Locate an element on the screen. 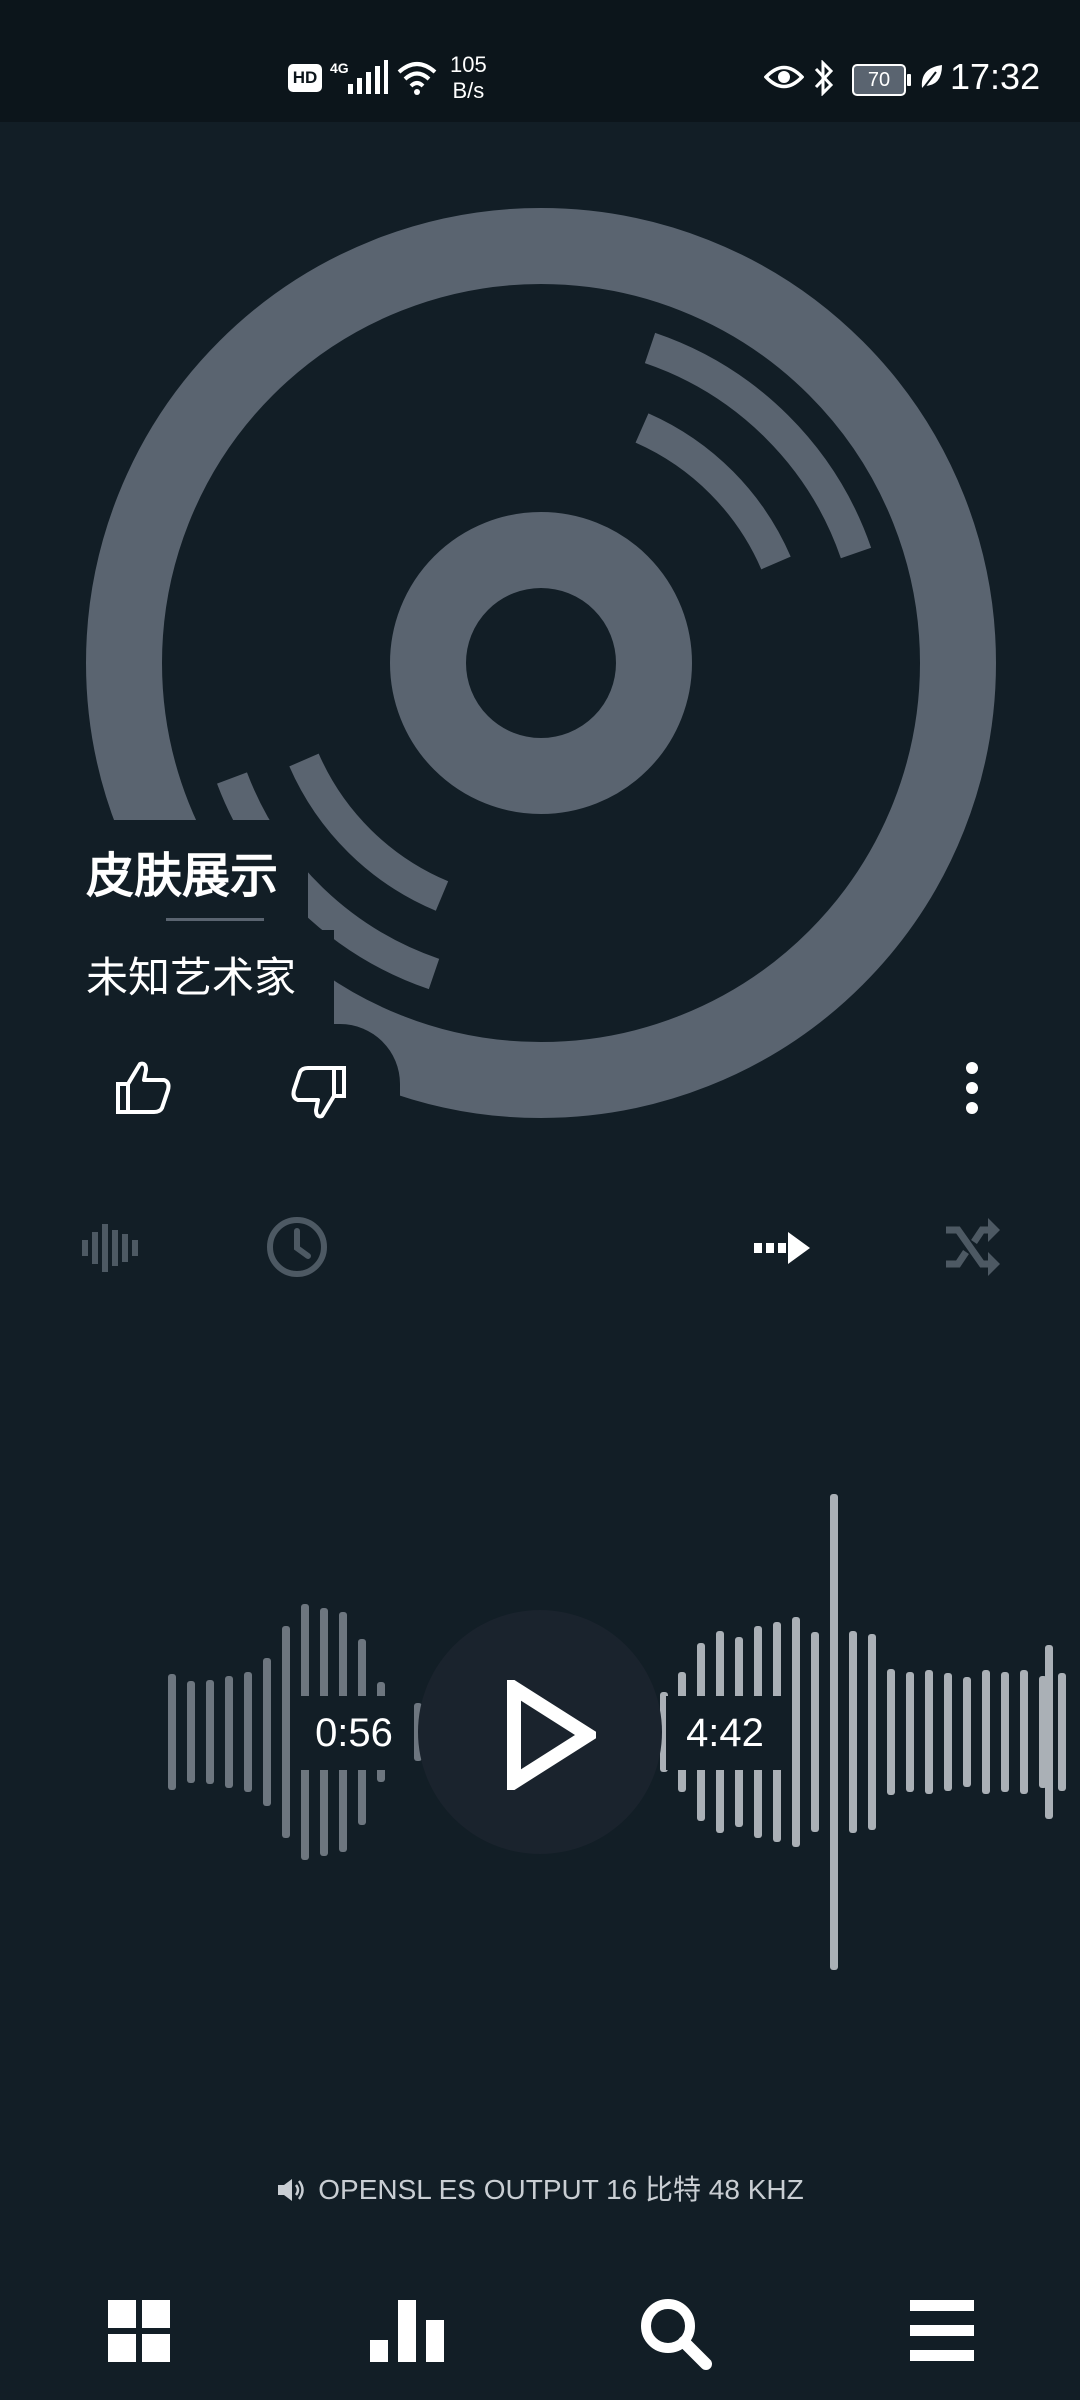  thumb-down-icon is located at coordinates (319, 1092).